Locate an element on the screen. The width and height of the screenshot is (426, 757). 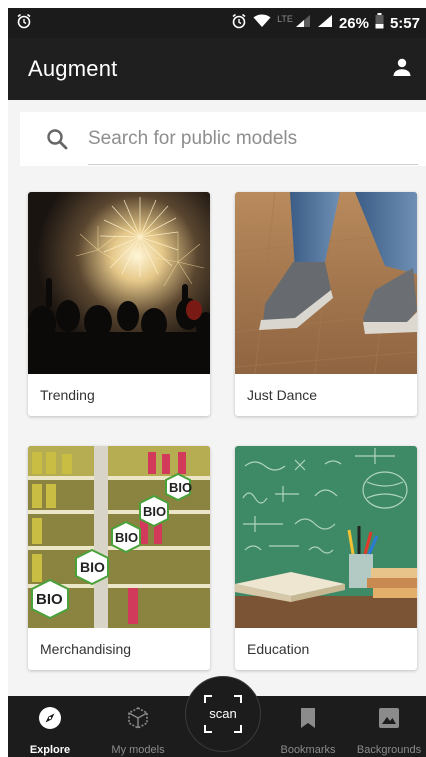
account-icon is located at coordinates (402, 69).